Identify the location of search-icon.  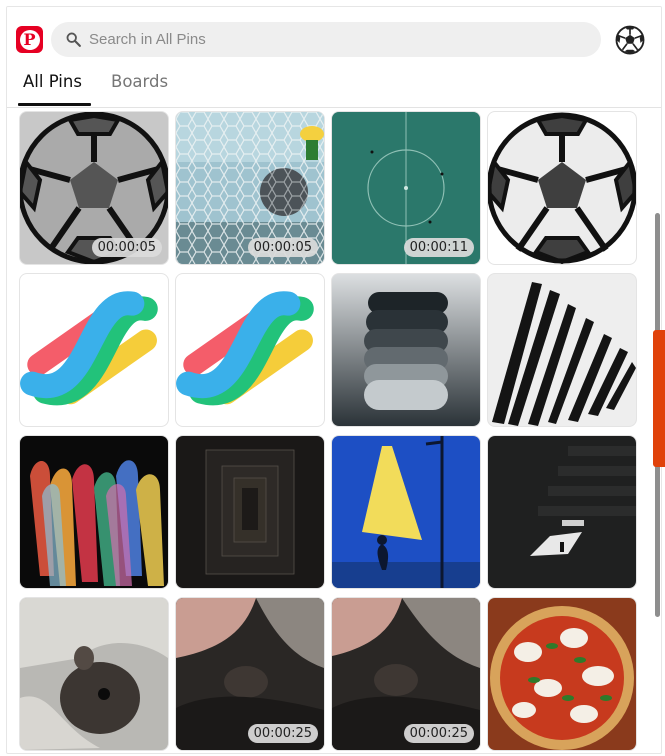
(73, 39).